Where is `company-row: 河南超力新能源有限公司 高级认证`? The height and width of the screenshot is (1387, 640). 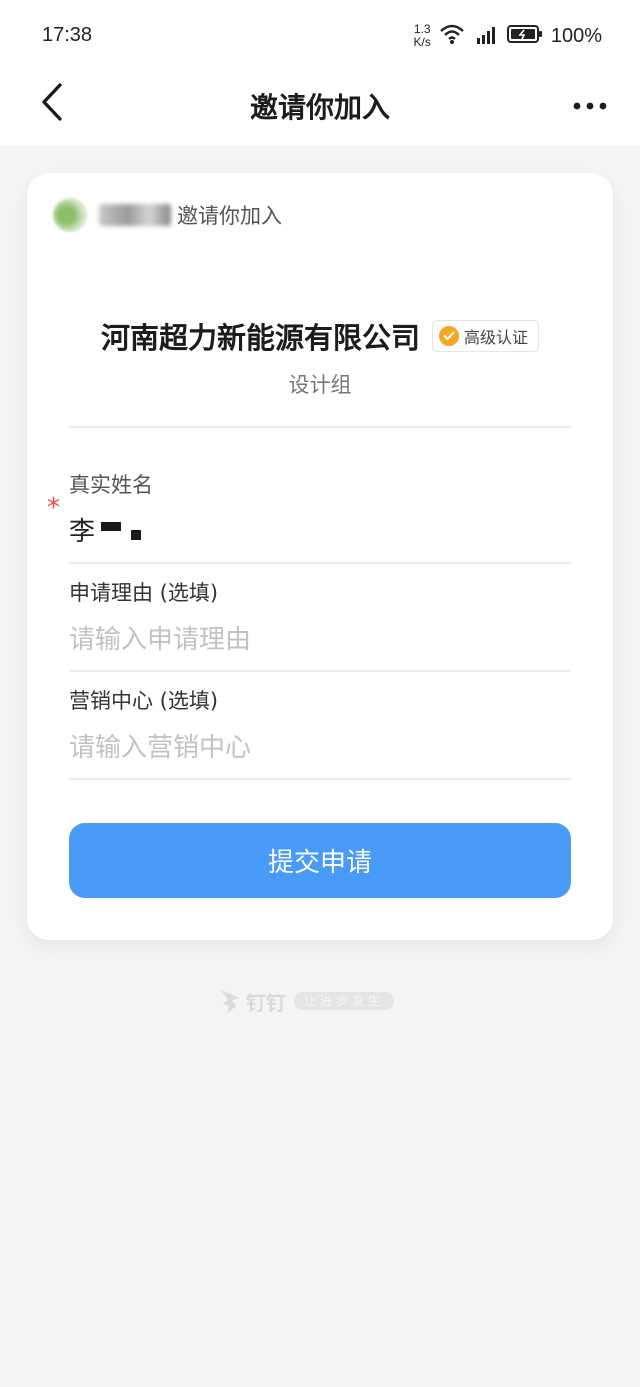
company-row: 河南超力新能源有限公司 高级认证 is located at coordinates (320, 336).